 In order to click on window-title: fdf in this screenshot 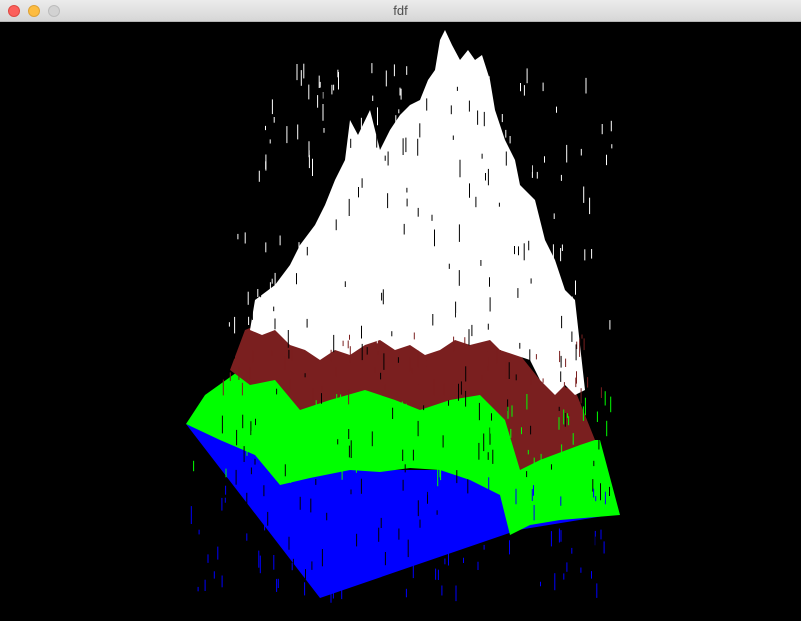, I will do `click(400, 10)`.